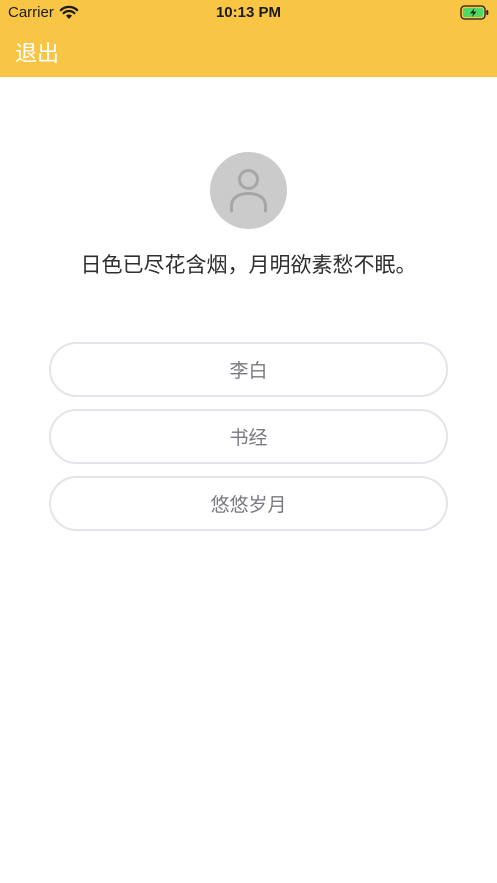 This screenshot has height=883, width=497. What do you see at coordinates (248, 265) in the screenshot?
I see `question-text: 日色已尽花含烟，月明欲素愁不眠。` at bounding box center [248, 265].